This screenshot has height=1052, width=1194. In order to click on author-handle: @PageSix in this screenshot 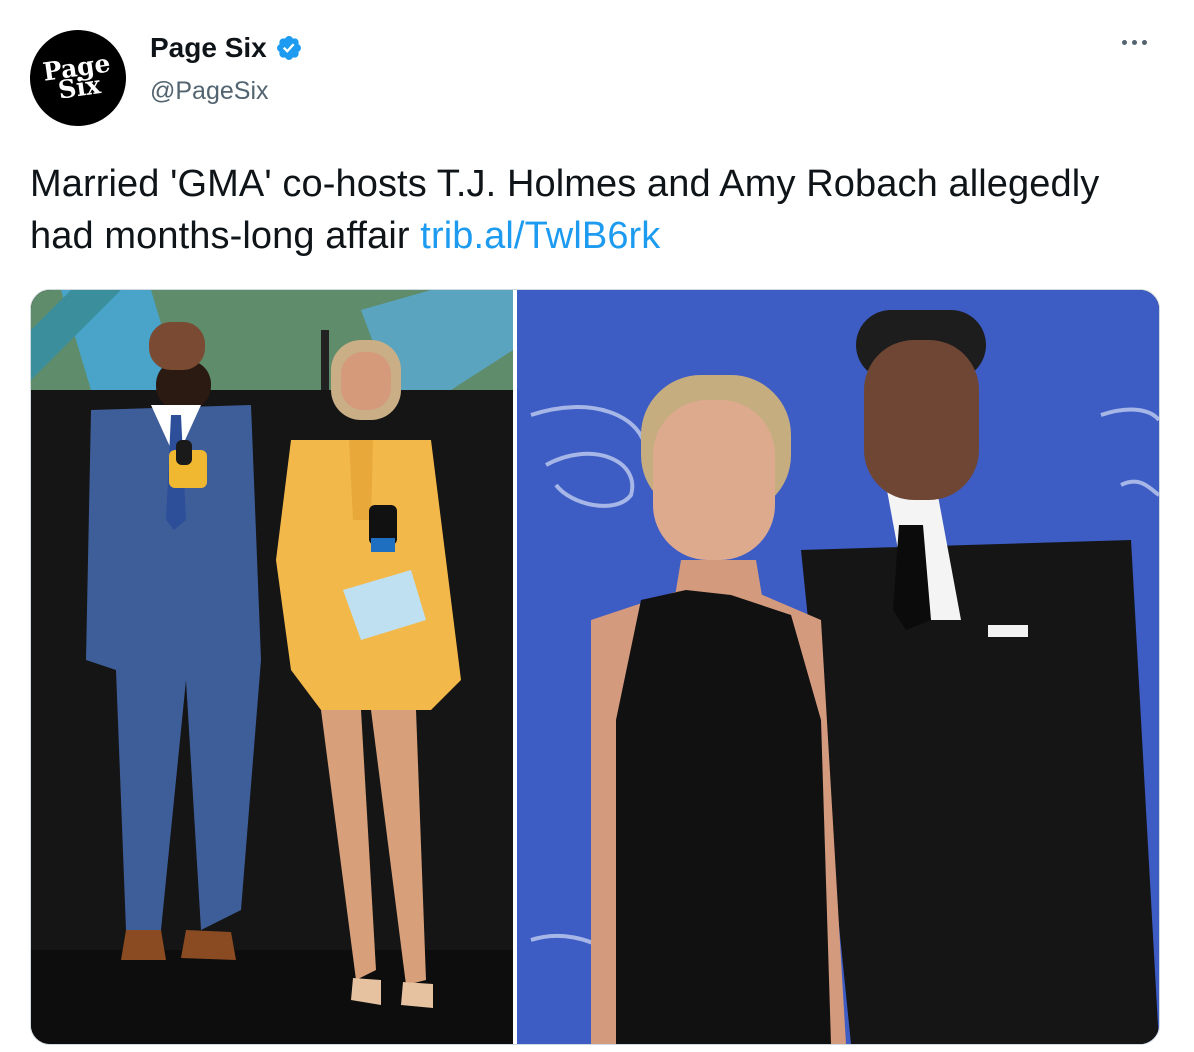, I will do `click(209, 91)`.